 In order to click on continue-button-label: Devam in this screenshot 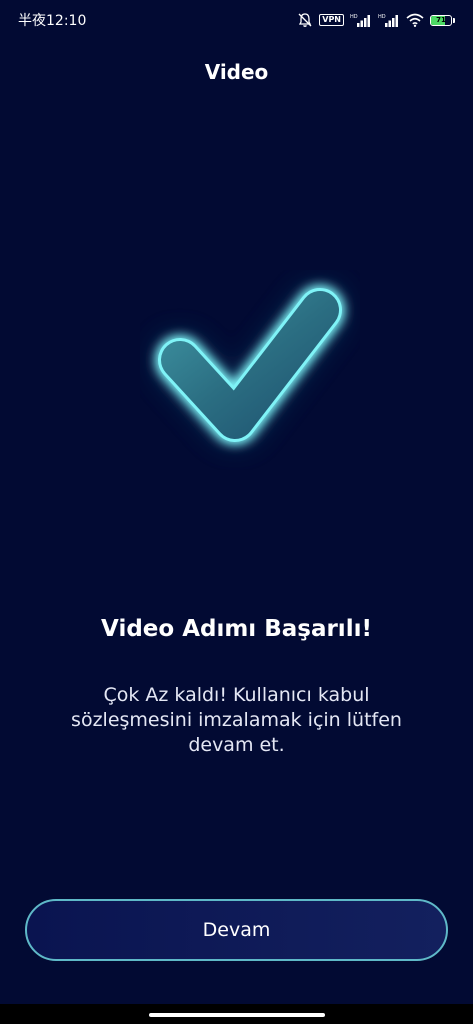, I will do `click(236, 930)`.